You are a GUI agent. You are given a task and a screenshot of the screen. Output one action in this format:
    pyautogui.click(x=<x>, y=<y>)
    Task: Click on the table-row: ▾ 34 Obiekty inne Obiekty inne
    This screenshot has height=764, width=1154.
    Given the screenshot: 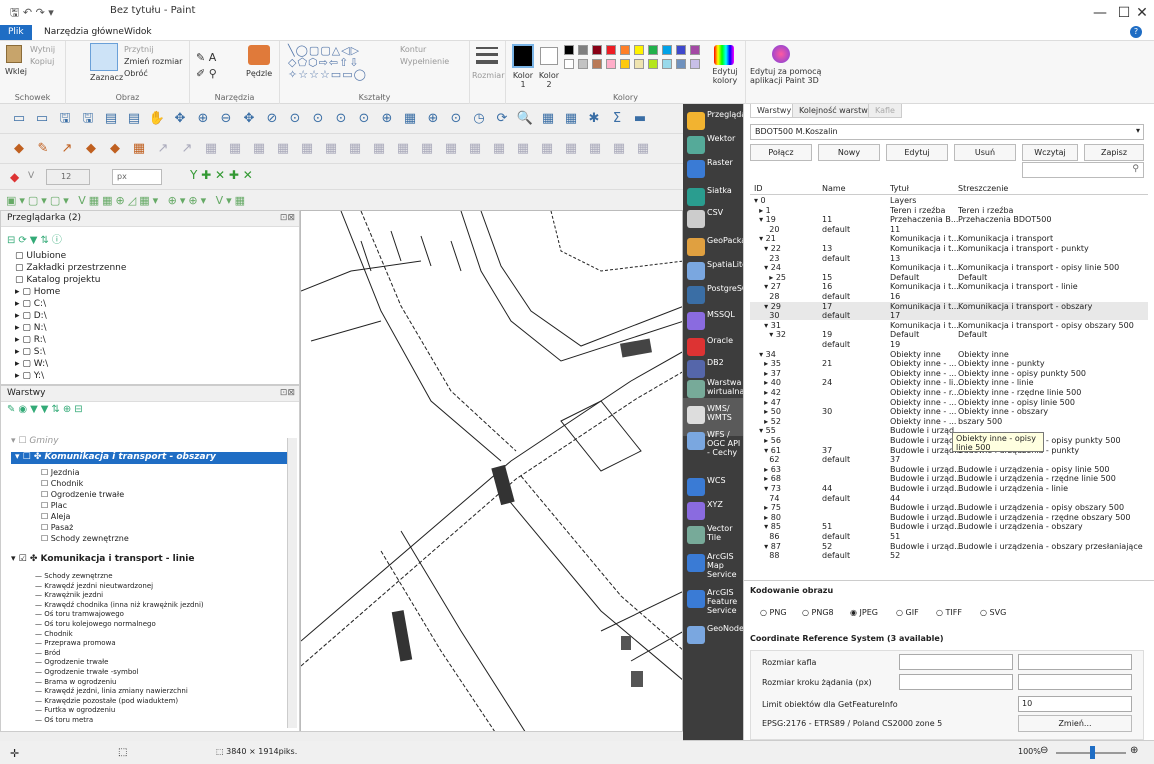 What is the action you would take?
    pyautogui.click(x=946, y=355)
    